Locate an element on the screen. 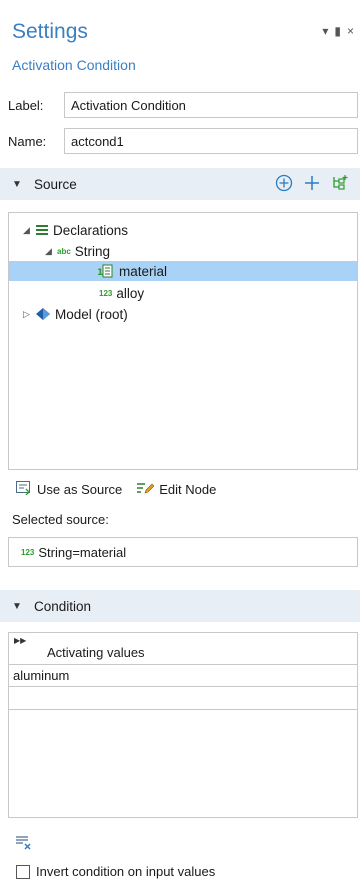  column-header: Activating values is located at coordinates (96, 652).